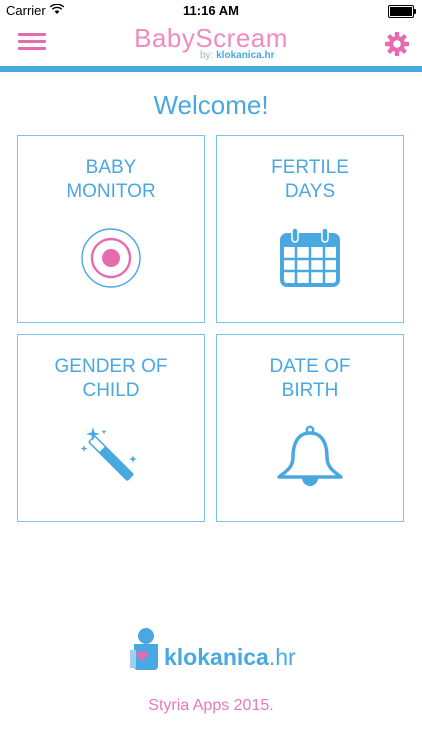 The image size is (422, 750). Describe the element at coordinates (310, 259) in the screenshot. I see `calendar-icon` at that location.